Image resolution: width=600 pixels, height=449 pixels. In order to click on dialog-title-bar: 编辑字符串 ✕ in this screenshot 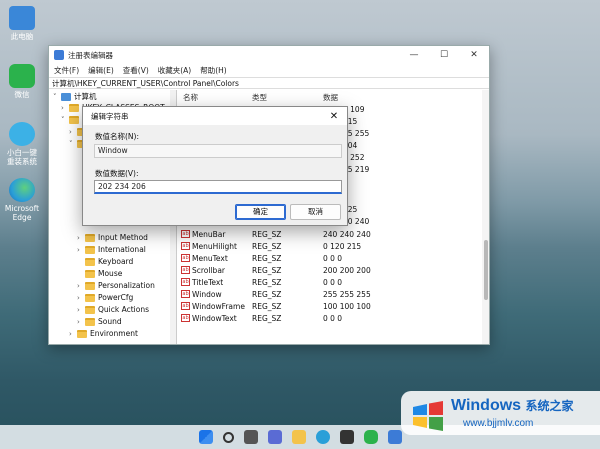, I will do `click(215, 116)`.